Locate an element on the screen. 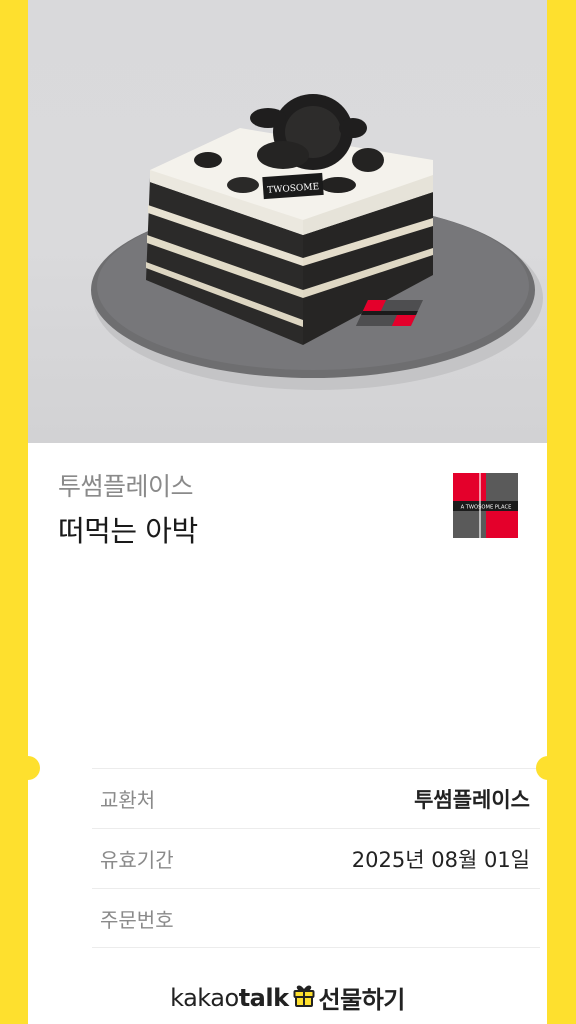 This screenshot has width=576, height=1024. exchange-value: 투썸플레이스 is located at coordinates (472, 799).